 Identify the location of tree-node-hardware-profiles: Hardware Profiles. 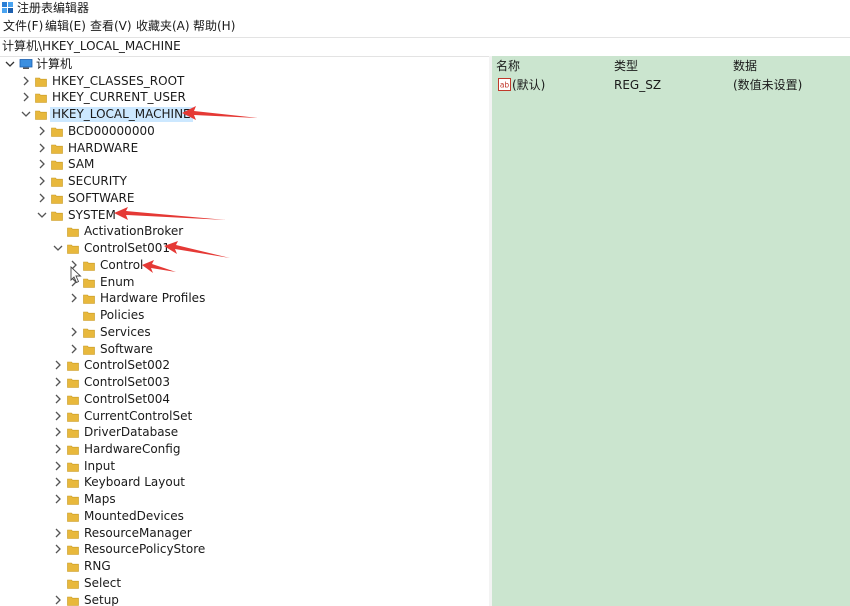
(240, 298).